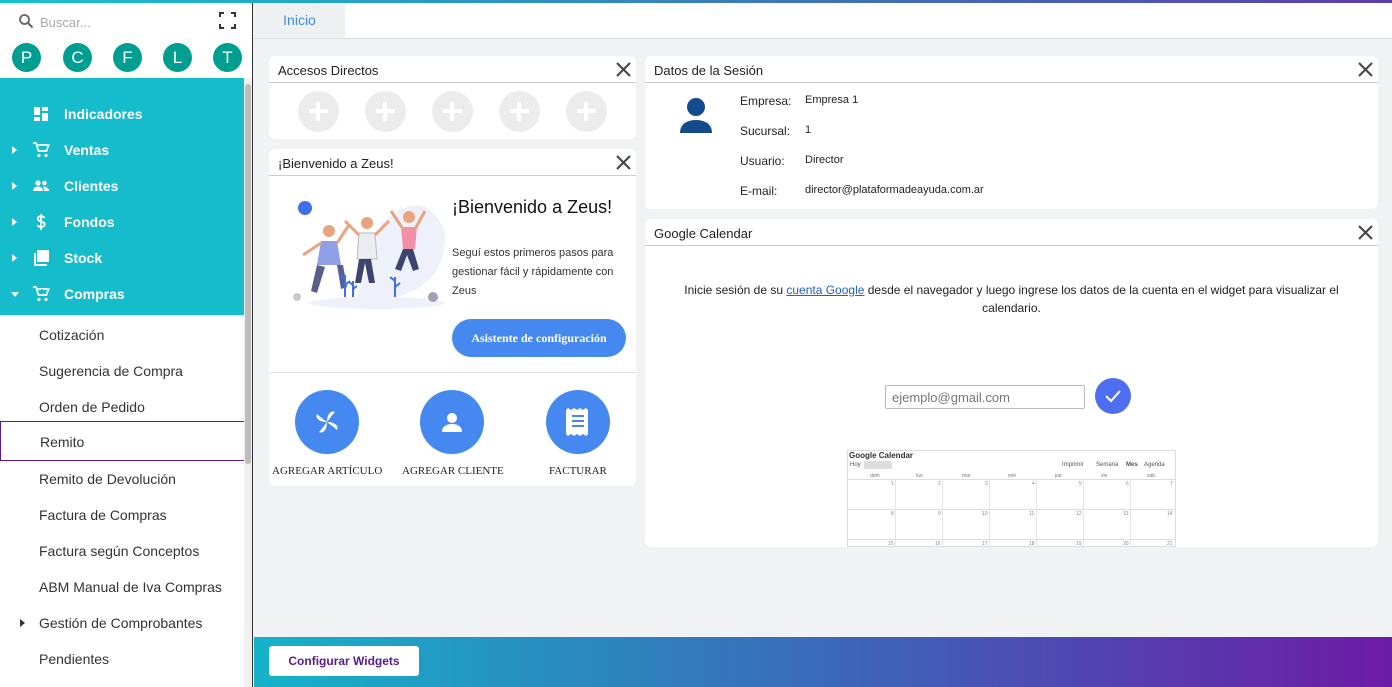  Describe the element at coordinates (248, 274) in the screenshot. I see `scrollbar-thumb` at that location.